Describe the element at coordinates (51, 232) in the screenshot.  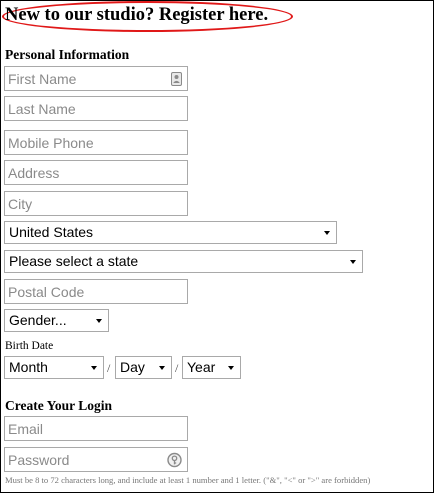
I see `country-select-value: United States` at that location.